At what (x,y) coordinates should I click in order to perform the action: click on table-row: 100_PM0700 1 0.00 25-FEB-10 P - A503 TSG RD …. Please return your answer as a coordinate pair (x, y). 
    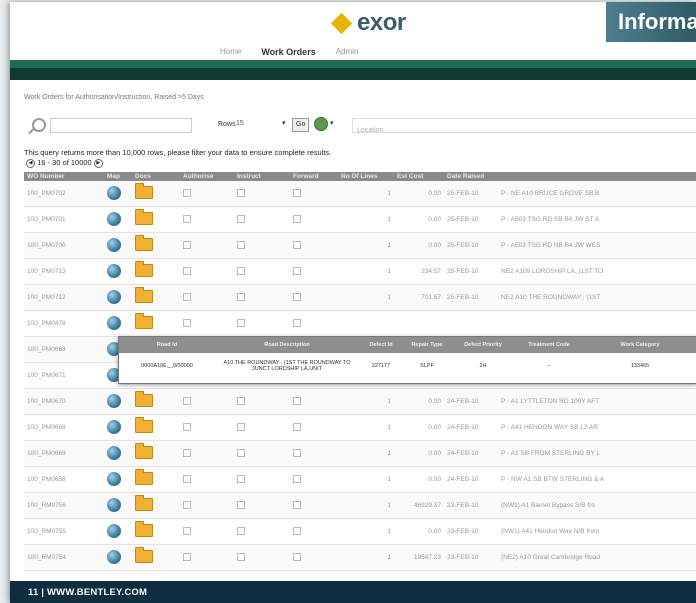
    Looking at the image, I should click on (360, 245).